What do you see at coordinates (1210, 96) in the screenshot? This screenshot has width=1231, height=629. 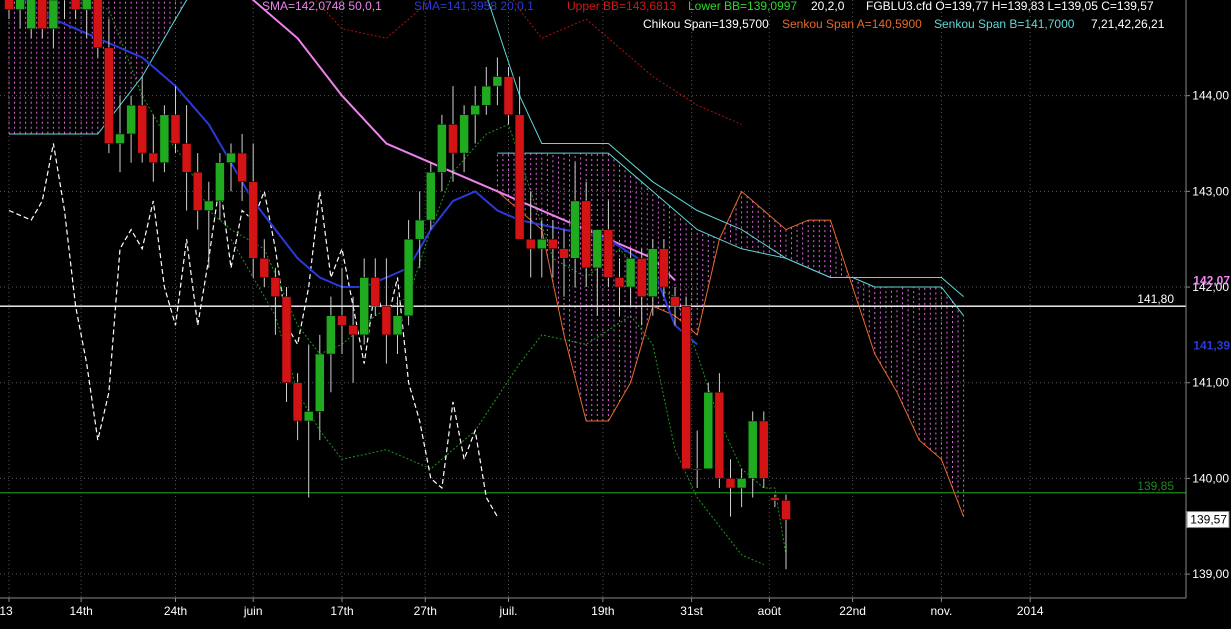 I see `price-tick-label: 144,00` at bounding box center [1210, 96].